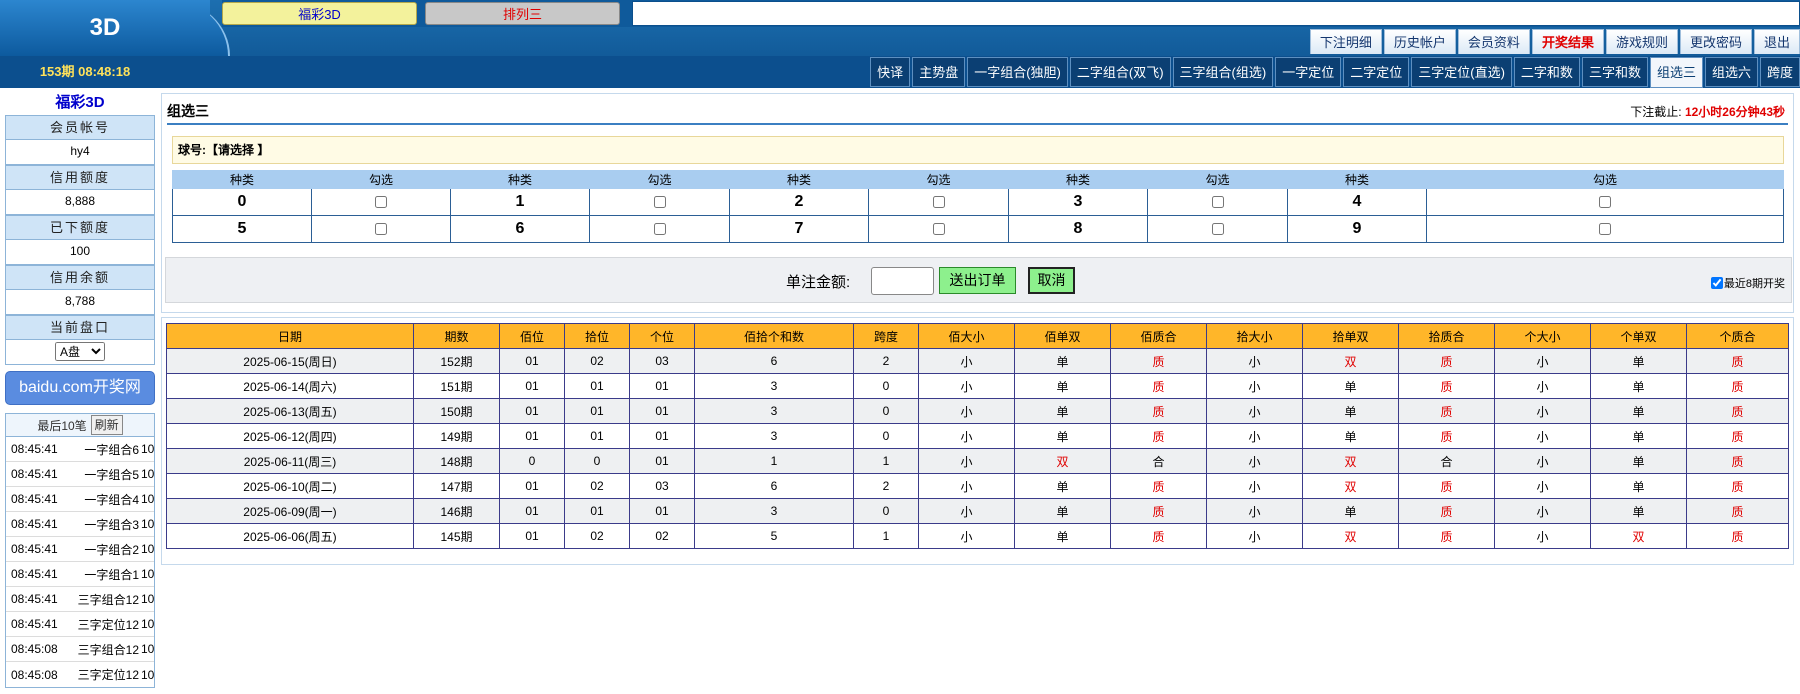 The image size is (1800, 694). Describe the element at coordinates (1734, 112) in the screenshot. I see `deadline-value: 12小时26分钟43秒` at that location.